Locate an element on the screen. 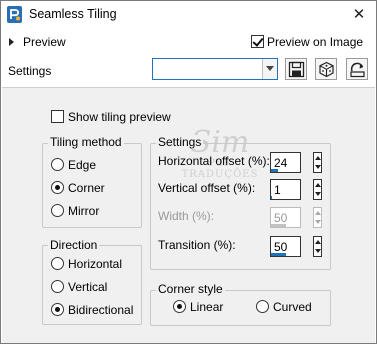 The height and width of the screenshot is (344, 377). tiling-corner-radio is located at coordinates (57, 187).